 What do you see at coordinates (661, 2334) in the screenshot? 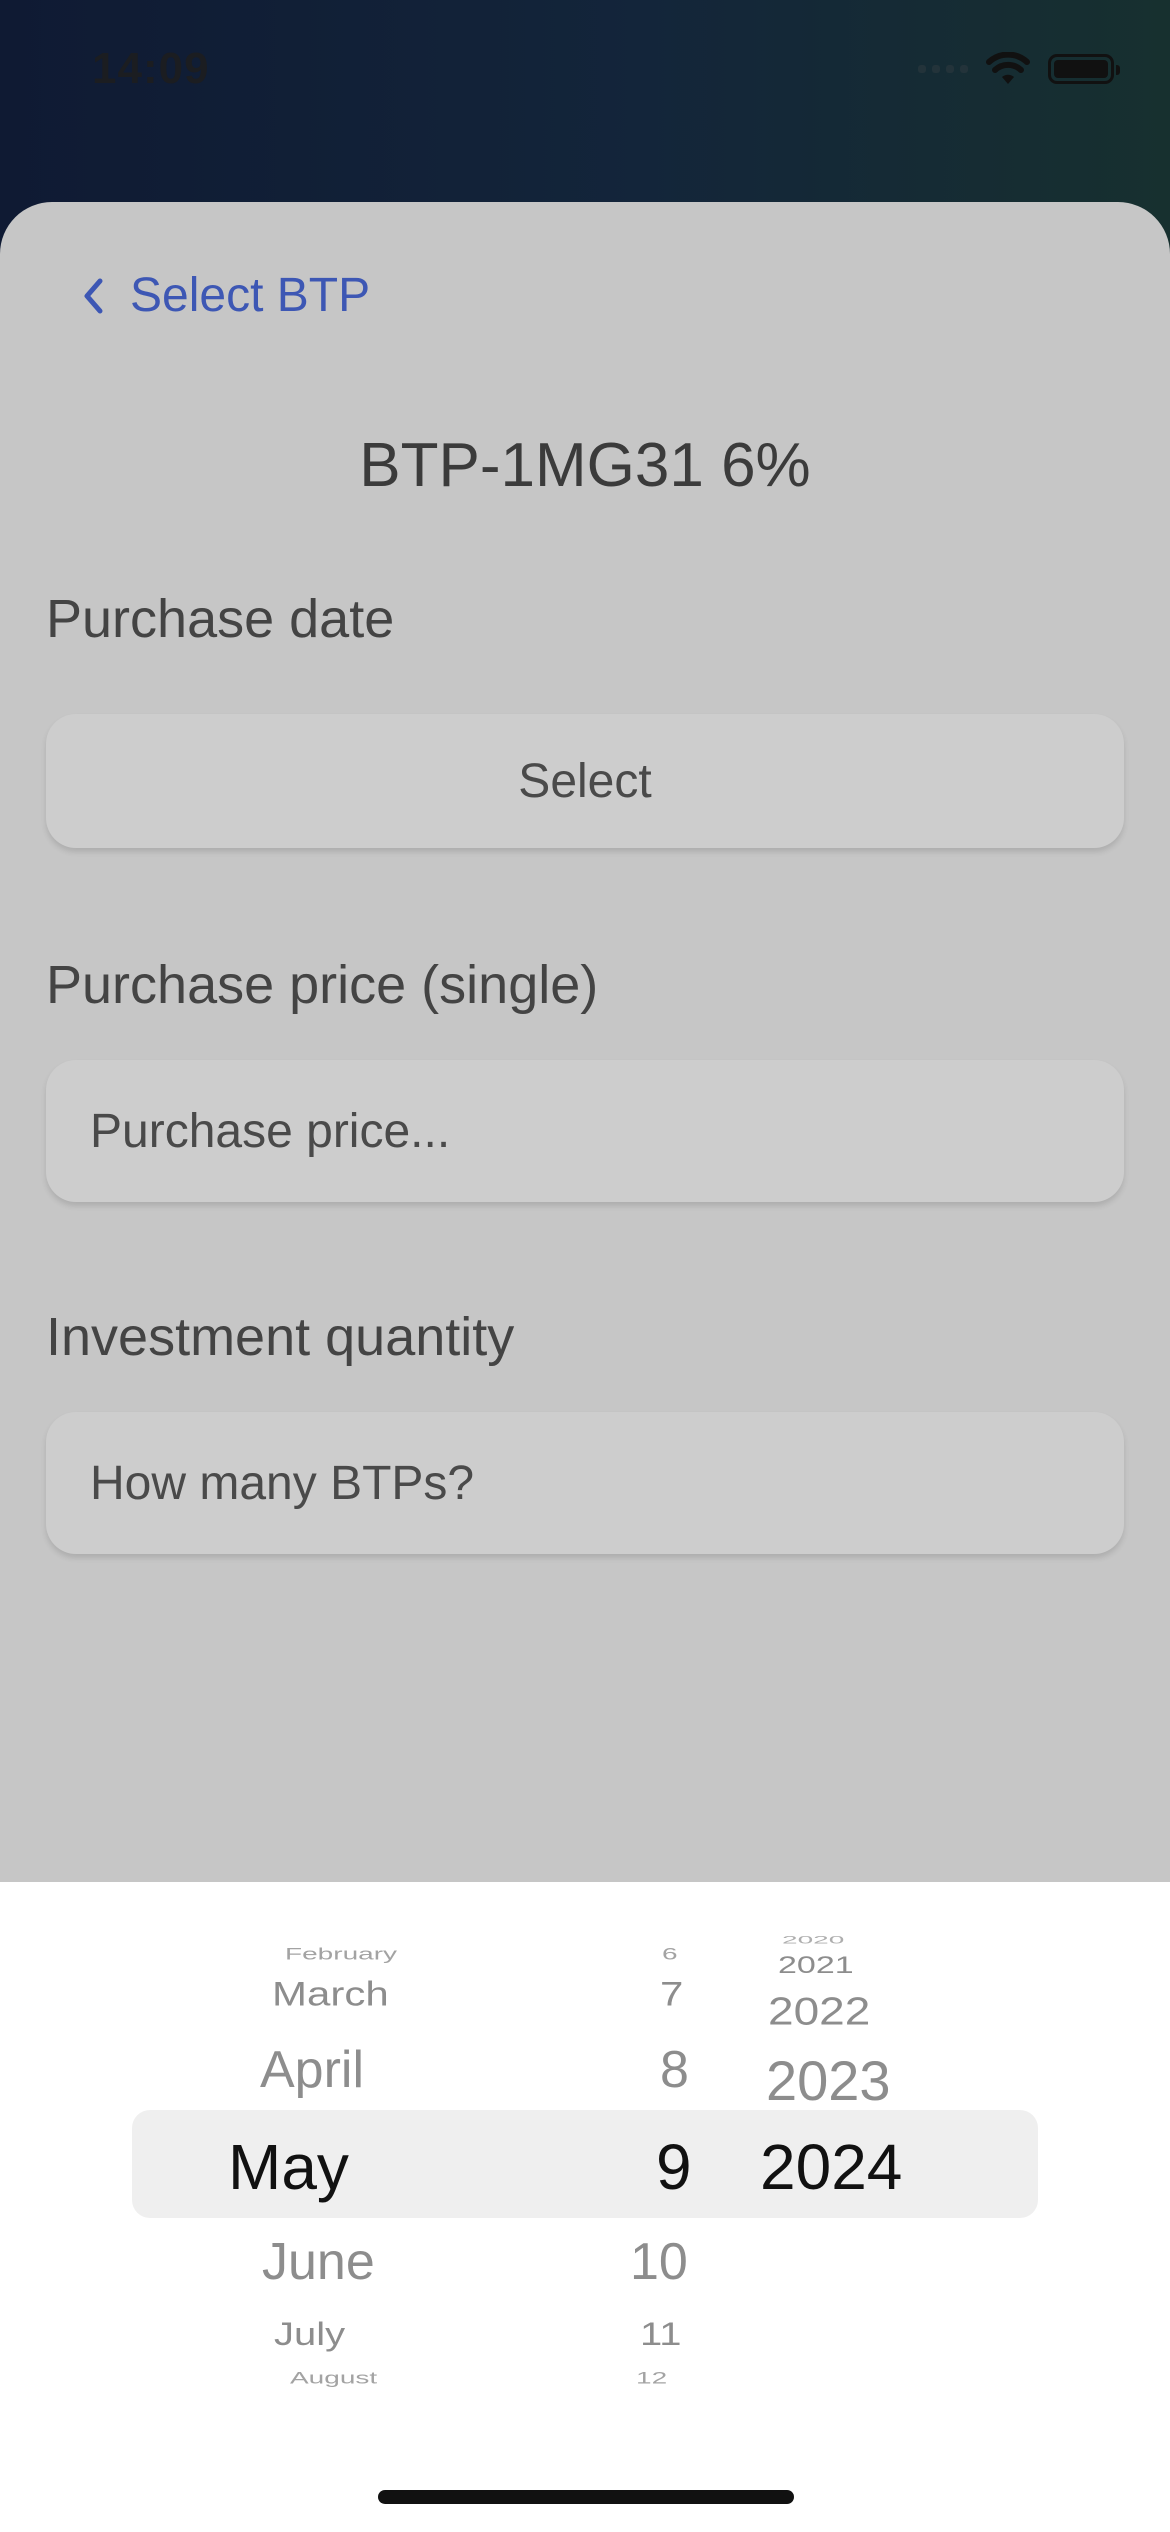
I see `picker-day-option: 11` at bounding box center [661, 2334].